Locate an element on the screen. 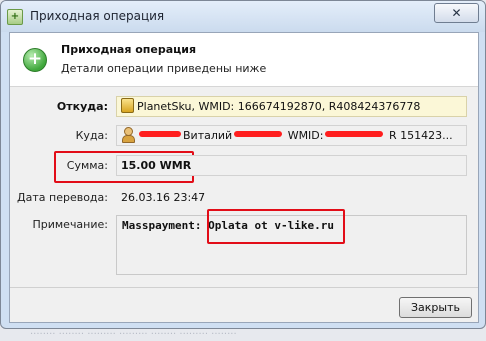 The height and width of the screenshot is (341, 486). to-name: Виталий is located at coordinates (208, 135).